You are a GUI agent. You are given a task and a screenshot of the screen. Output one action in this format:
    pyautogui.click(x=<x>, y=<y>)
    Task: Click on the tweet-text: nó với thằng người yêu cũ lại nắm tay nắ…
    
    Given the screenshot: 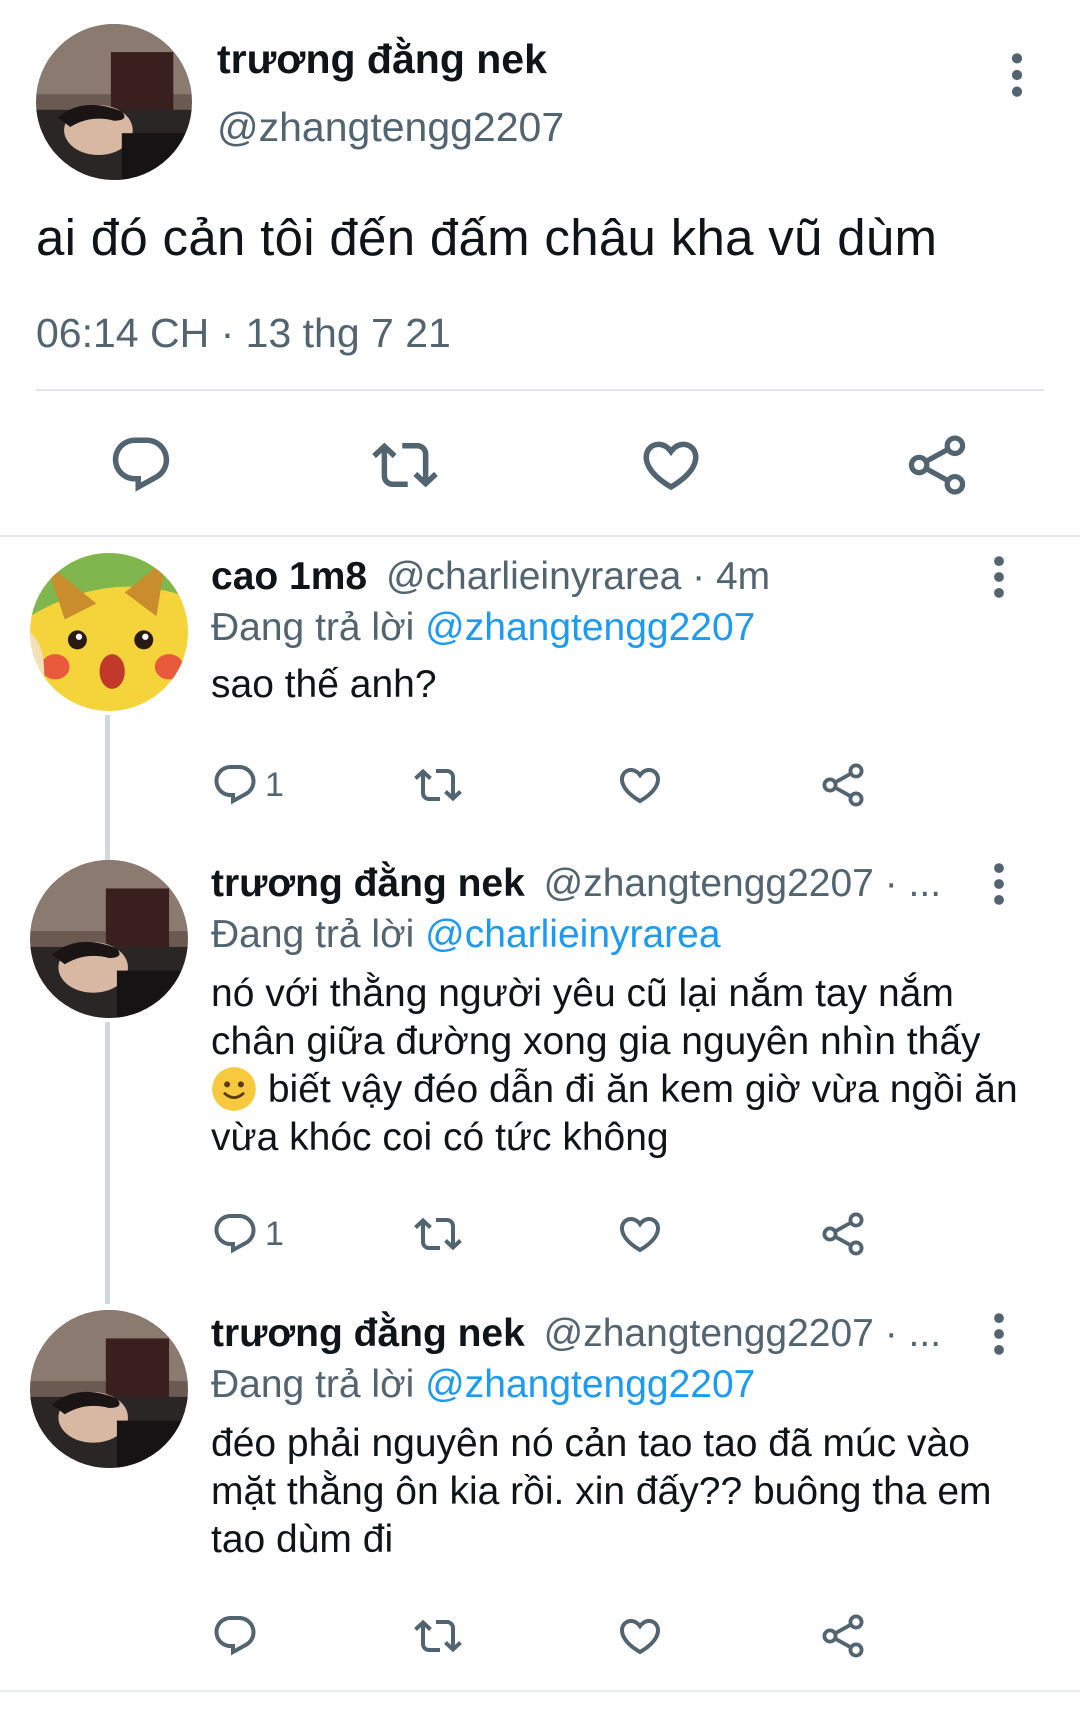 What is the action you would take?
    pyautogui.click(x=621, y=1066)
    